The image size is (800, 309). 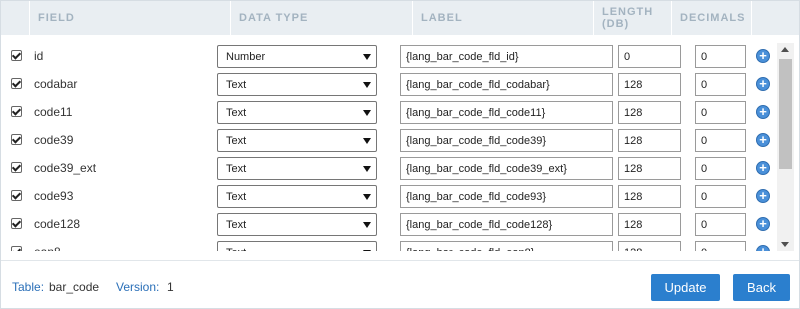 I want to click on data-type-select: Number, so click(x=297, y=56).